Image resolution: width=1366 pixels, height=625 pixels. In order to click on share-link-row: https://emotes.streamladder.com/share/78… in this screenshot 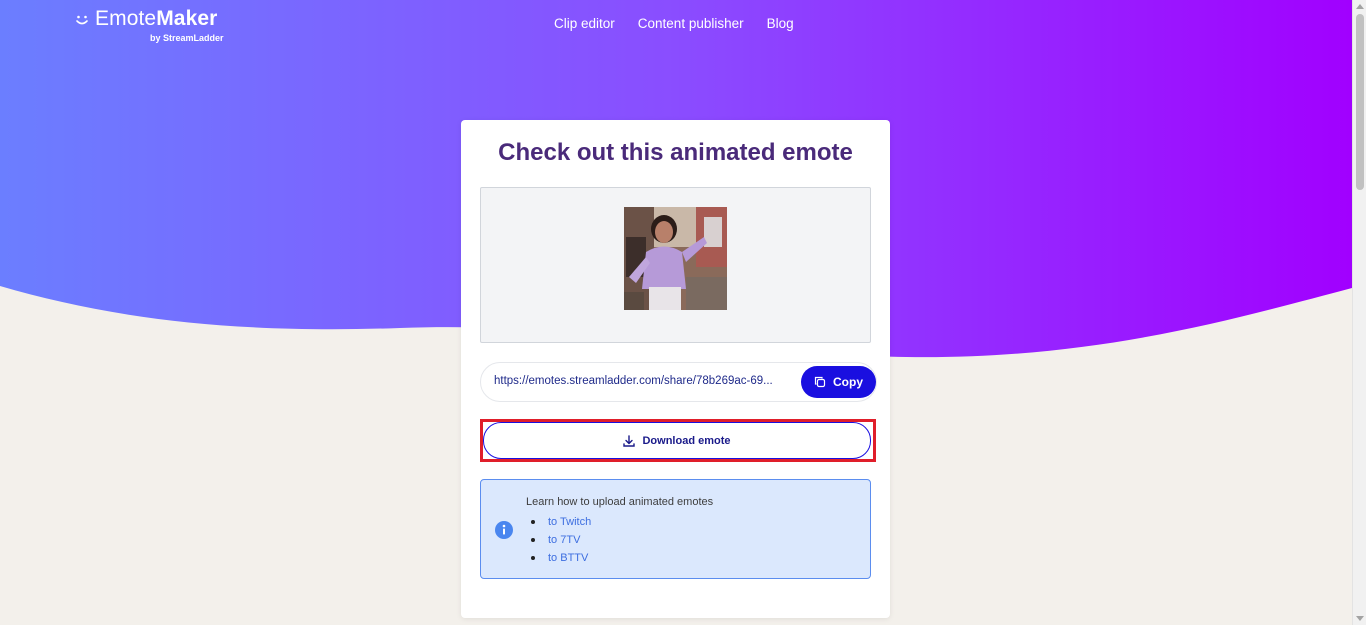, I will do `click(678, 382)`.